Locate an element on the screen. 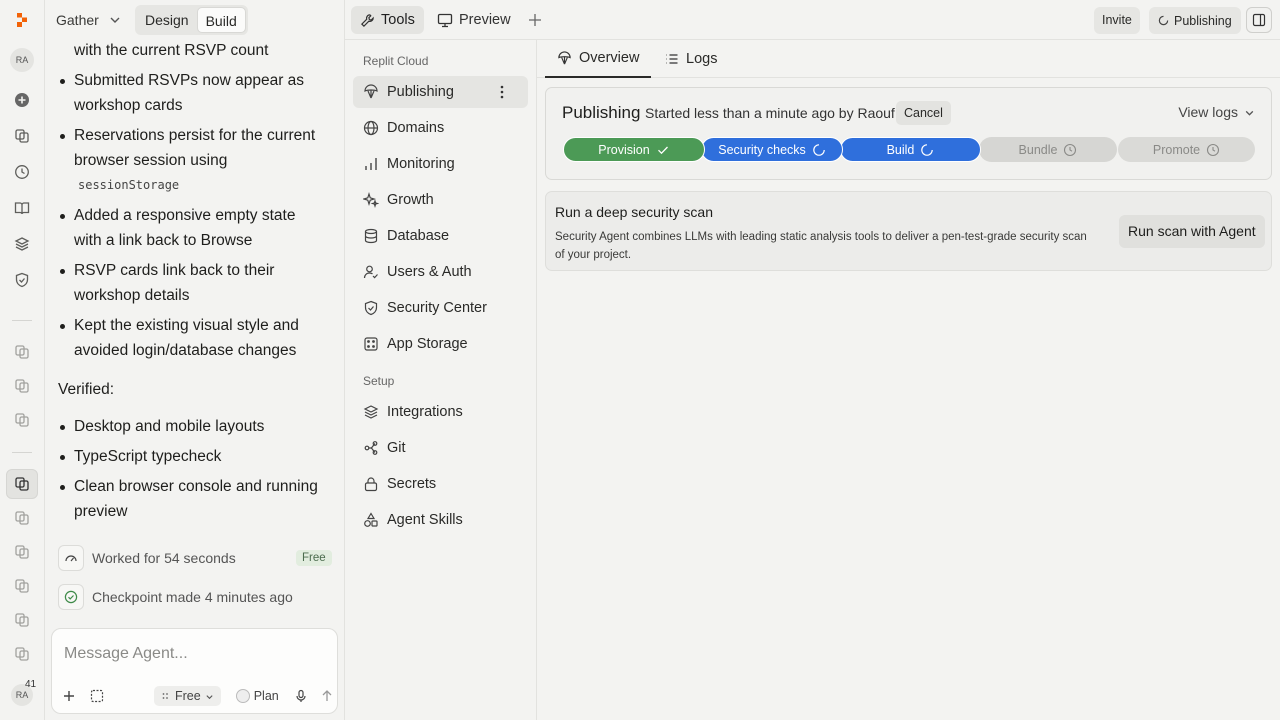 This screenshot has height=720, width=1280. storage-icon is located at coordinates (371, 344).